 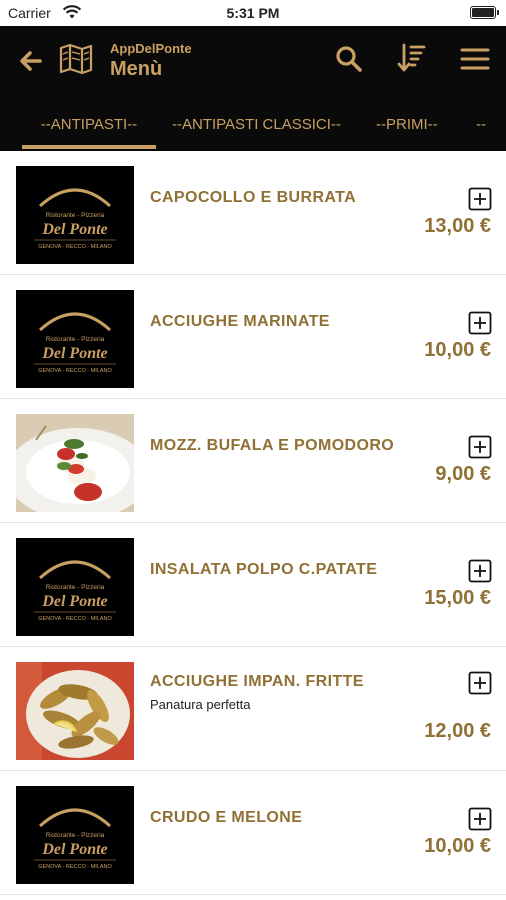 I want to click on fried-anchovies-photo, so click(x=75, y=711).